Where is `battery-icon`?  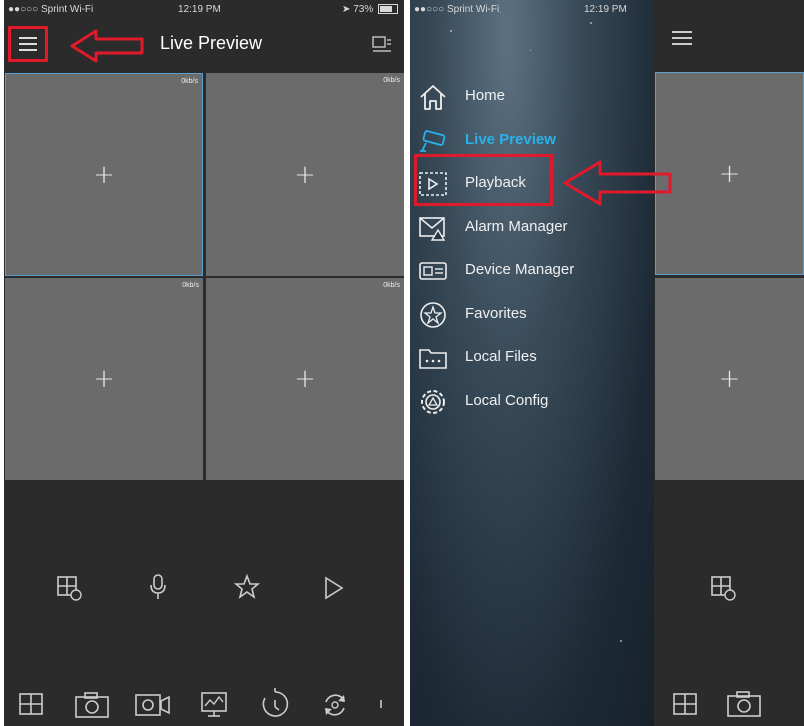 battery-icon is located at coordinates (388, 9).